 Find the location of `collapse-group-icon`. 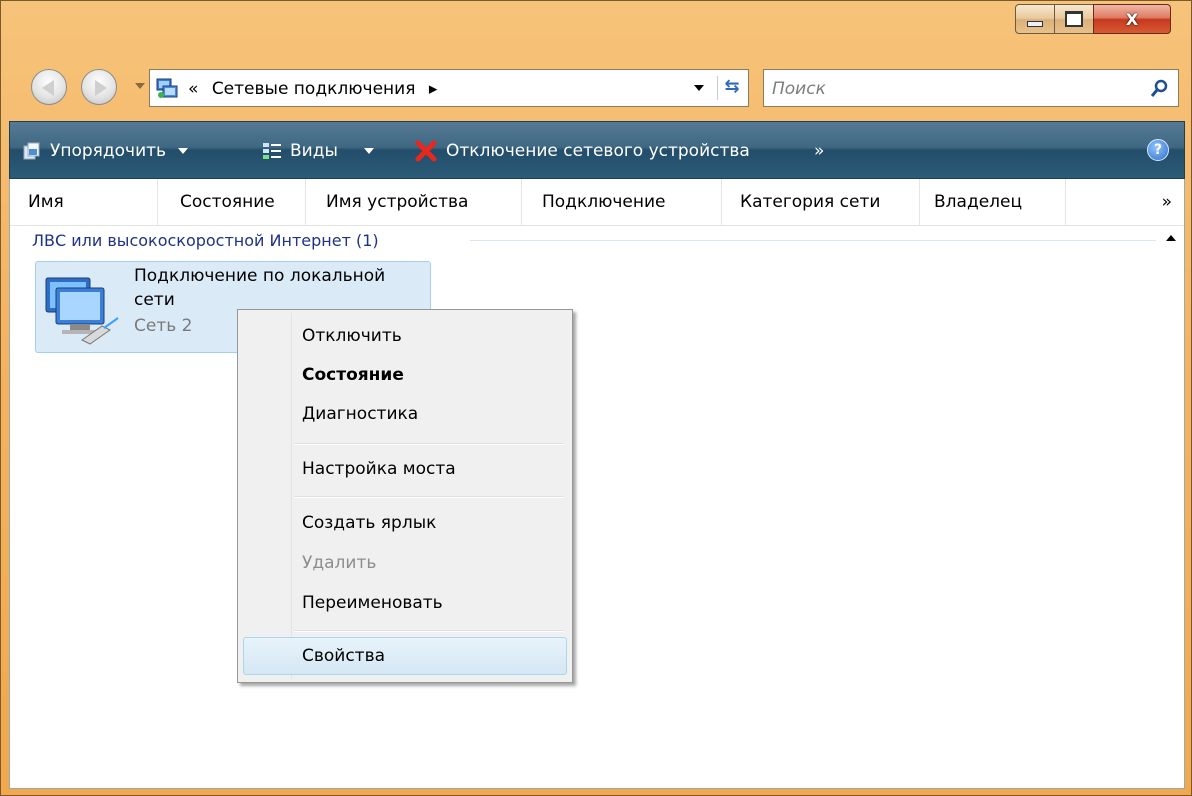

collapse-group-icon is located at coordinates (1171, 238).